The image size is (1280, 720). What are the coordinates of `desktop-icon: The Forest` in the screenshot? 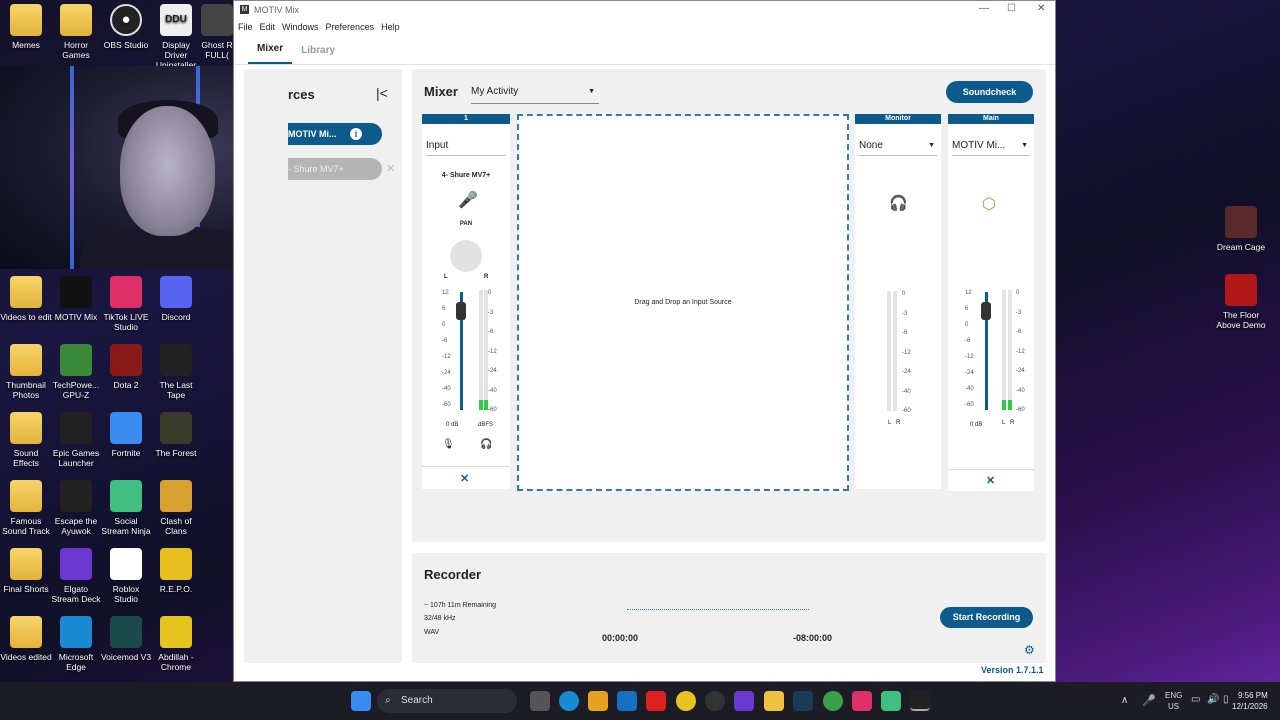 It's located at (176, 435).